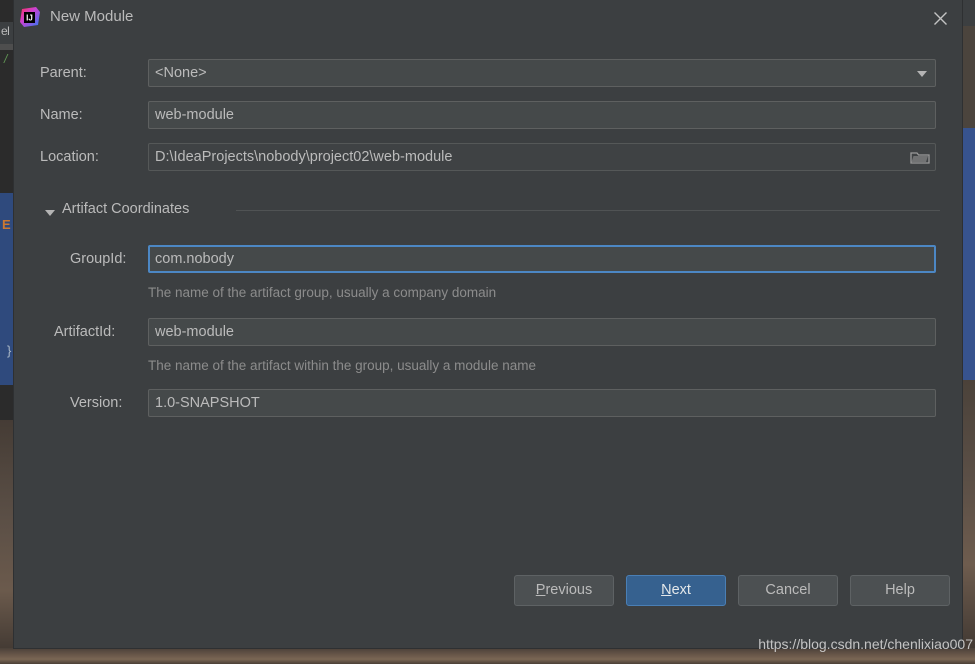  I want to click on artifact-id-label: ArtifactId:, so click(85, 332).